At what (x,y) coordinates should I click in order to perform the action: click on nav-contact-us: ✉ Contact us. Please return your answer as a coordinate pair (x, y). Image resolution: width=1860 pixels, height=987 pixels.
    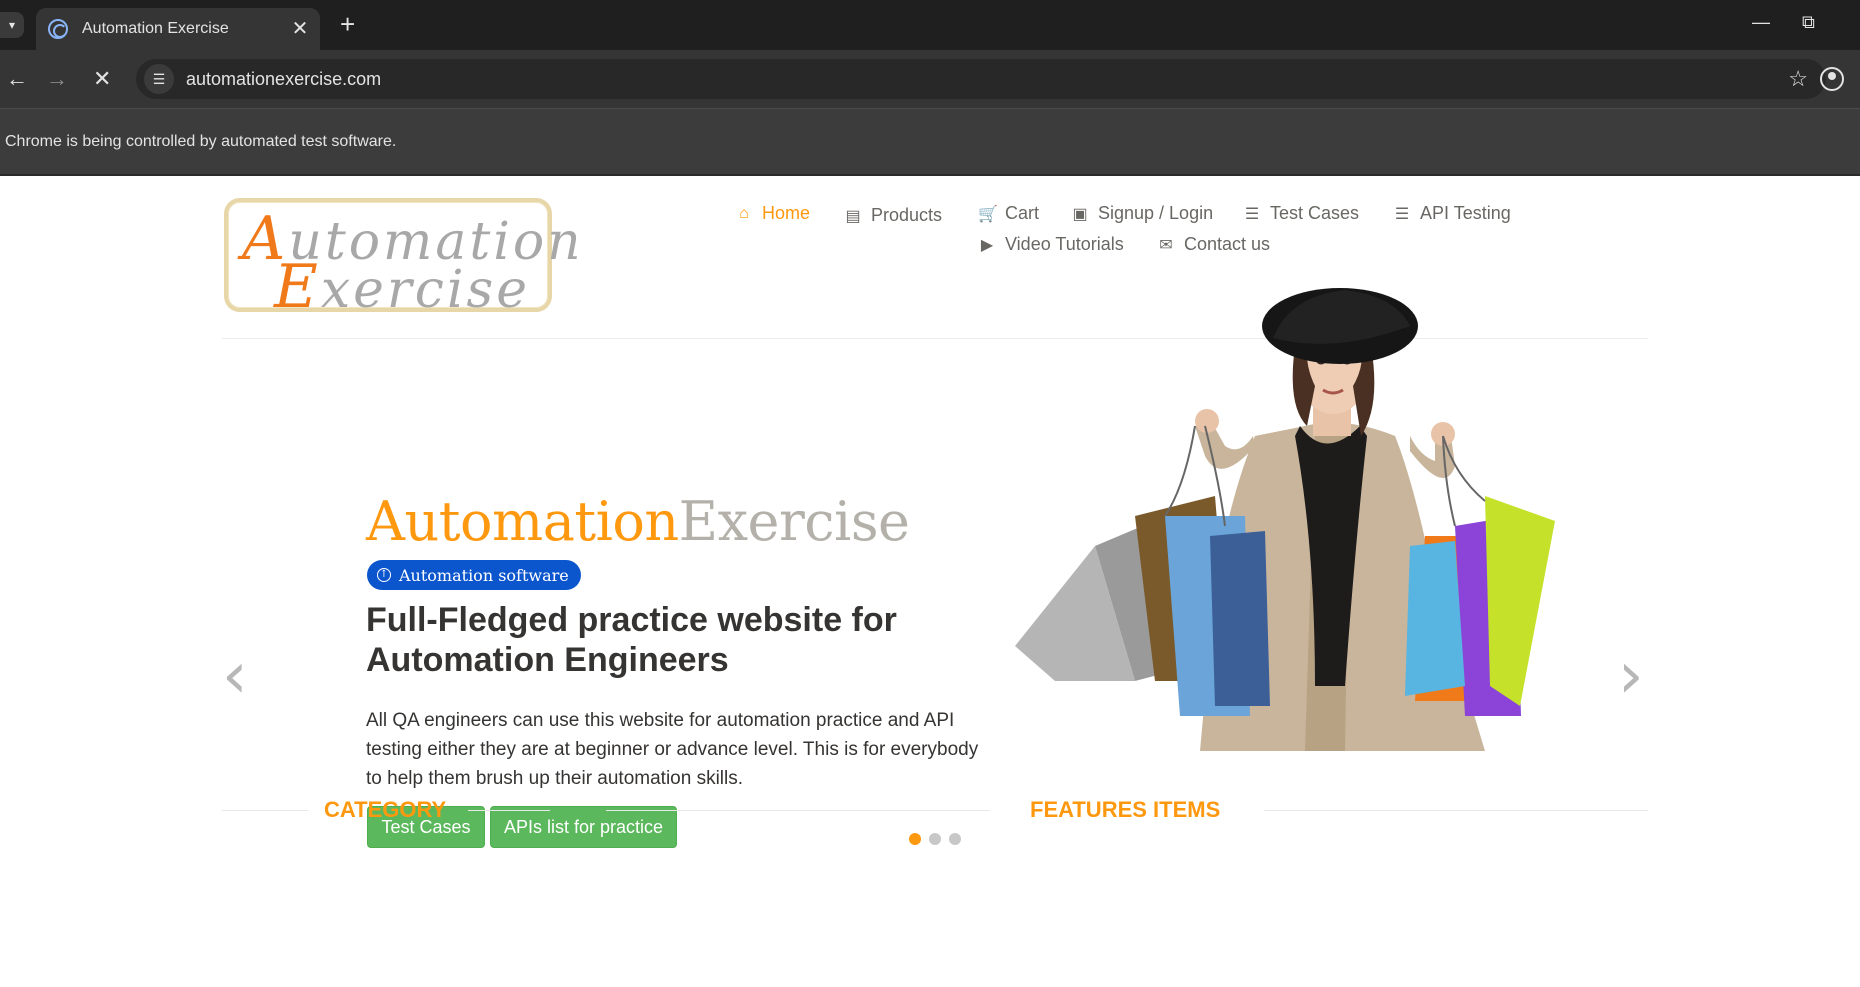
    Looking at the image, I should click on (1213, 244).